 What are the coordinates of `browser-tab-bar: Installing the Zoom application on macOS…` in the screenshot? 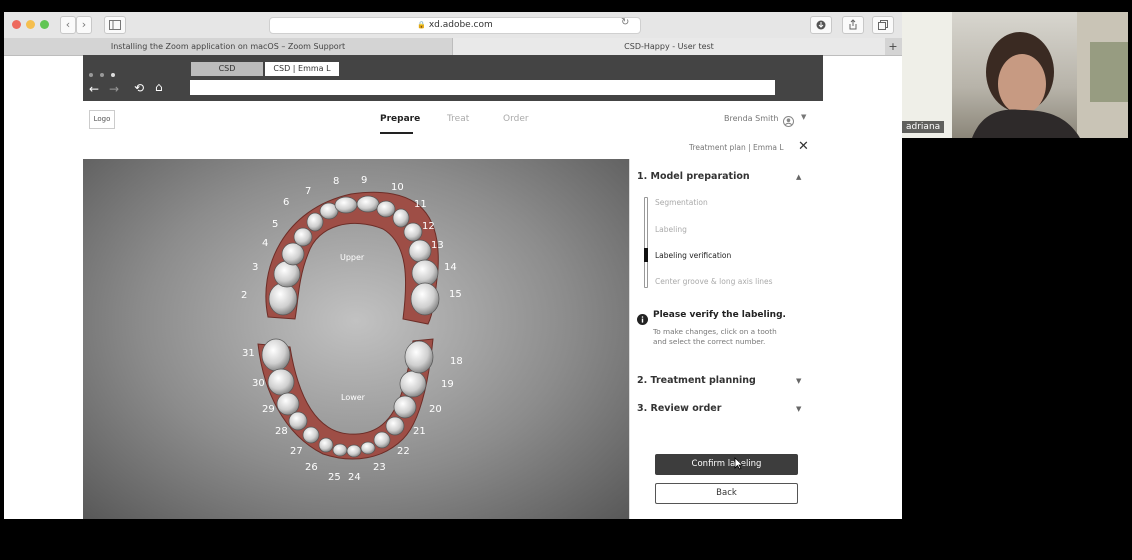 It's located at (453, 47).